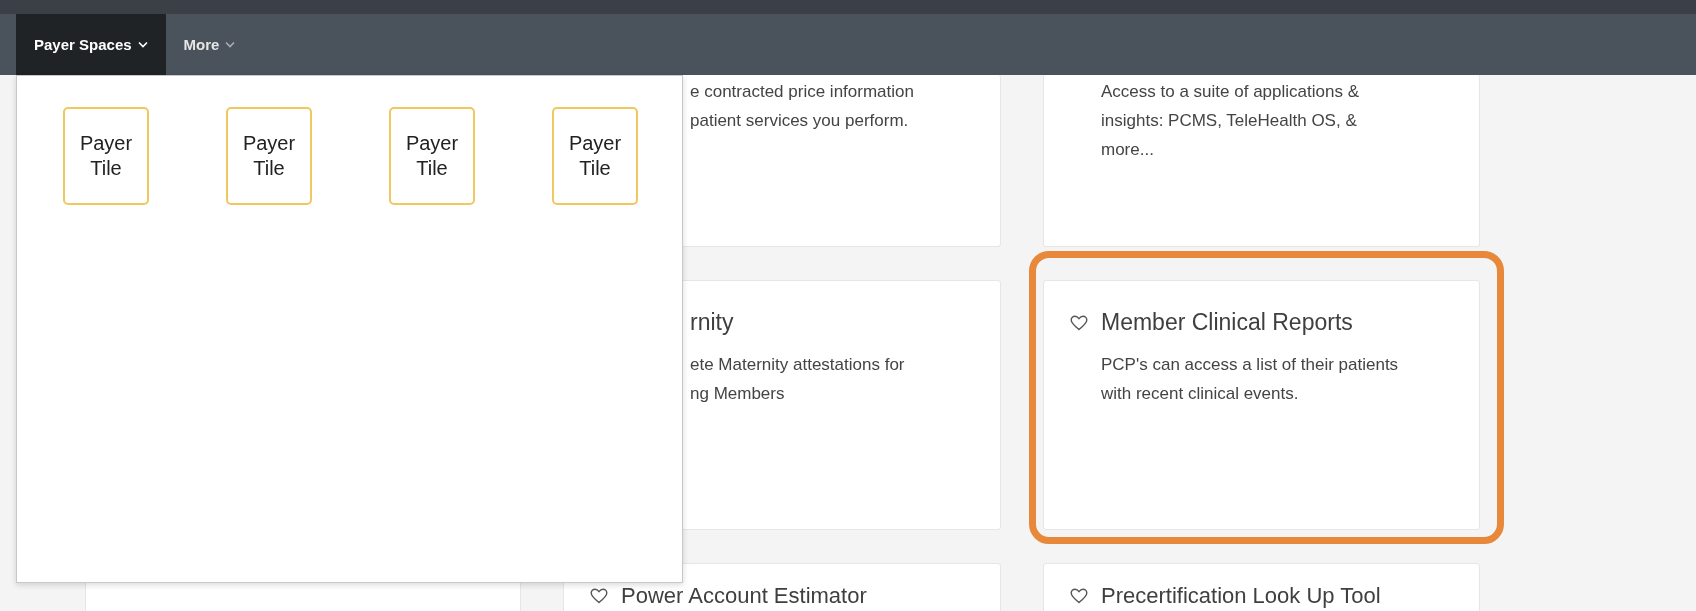 Image resolution: width=1696 pixels, height=611 pixels. What do you see at coordinates (1250, 379) in the screenshot?
I see `card-description: PCP's can access a list of their patients with recent clinical events.` at bounding box center [1250, 379].